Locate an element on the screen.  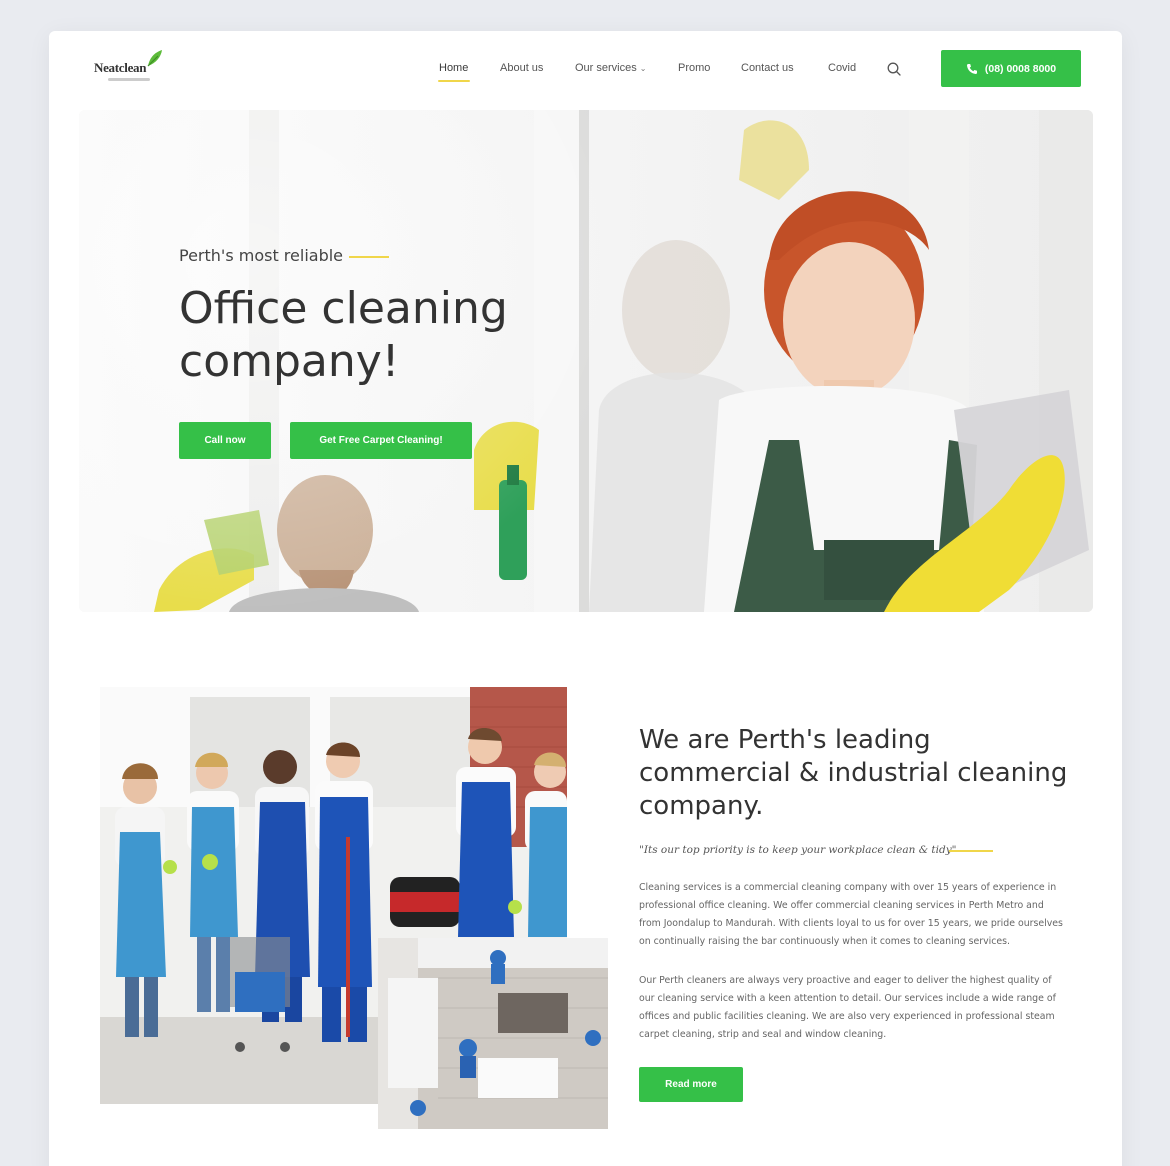
eyebrow-accent-line is located at coordinates (369, 257).